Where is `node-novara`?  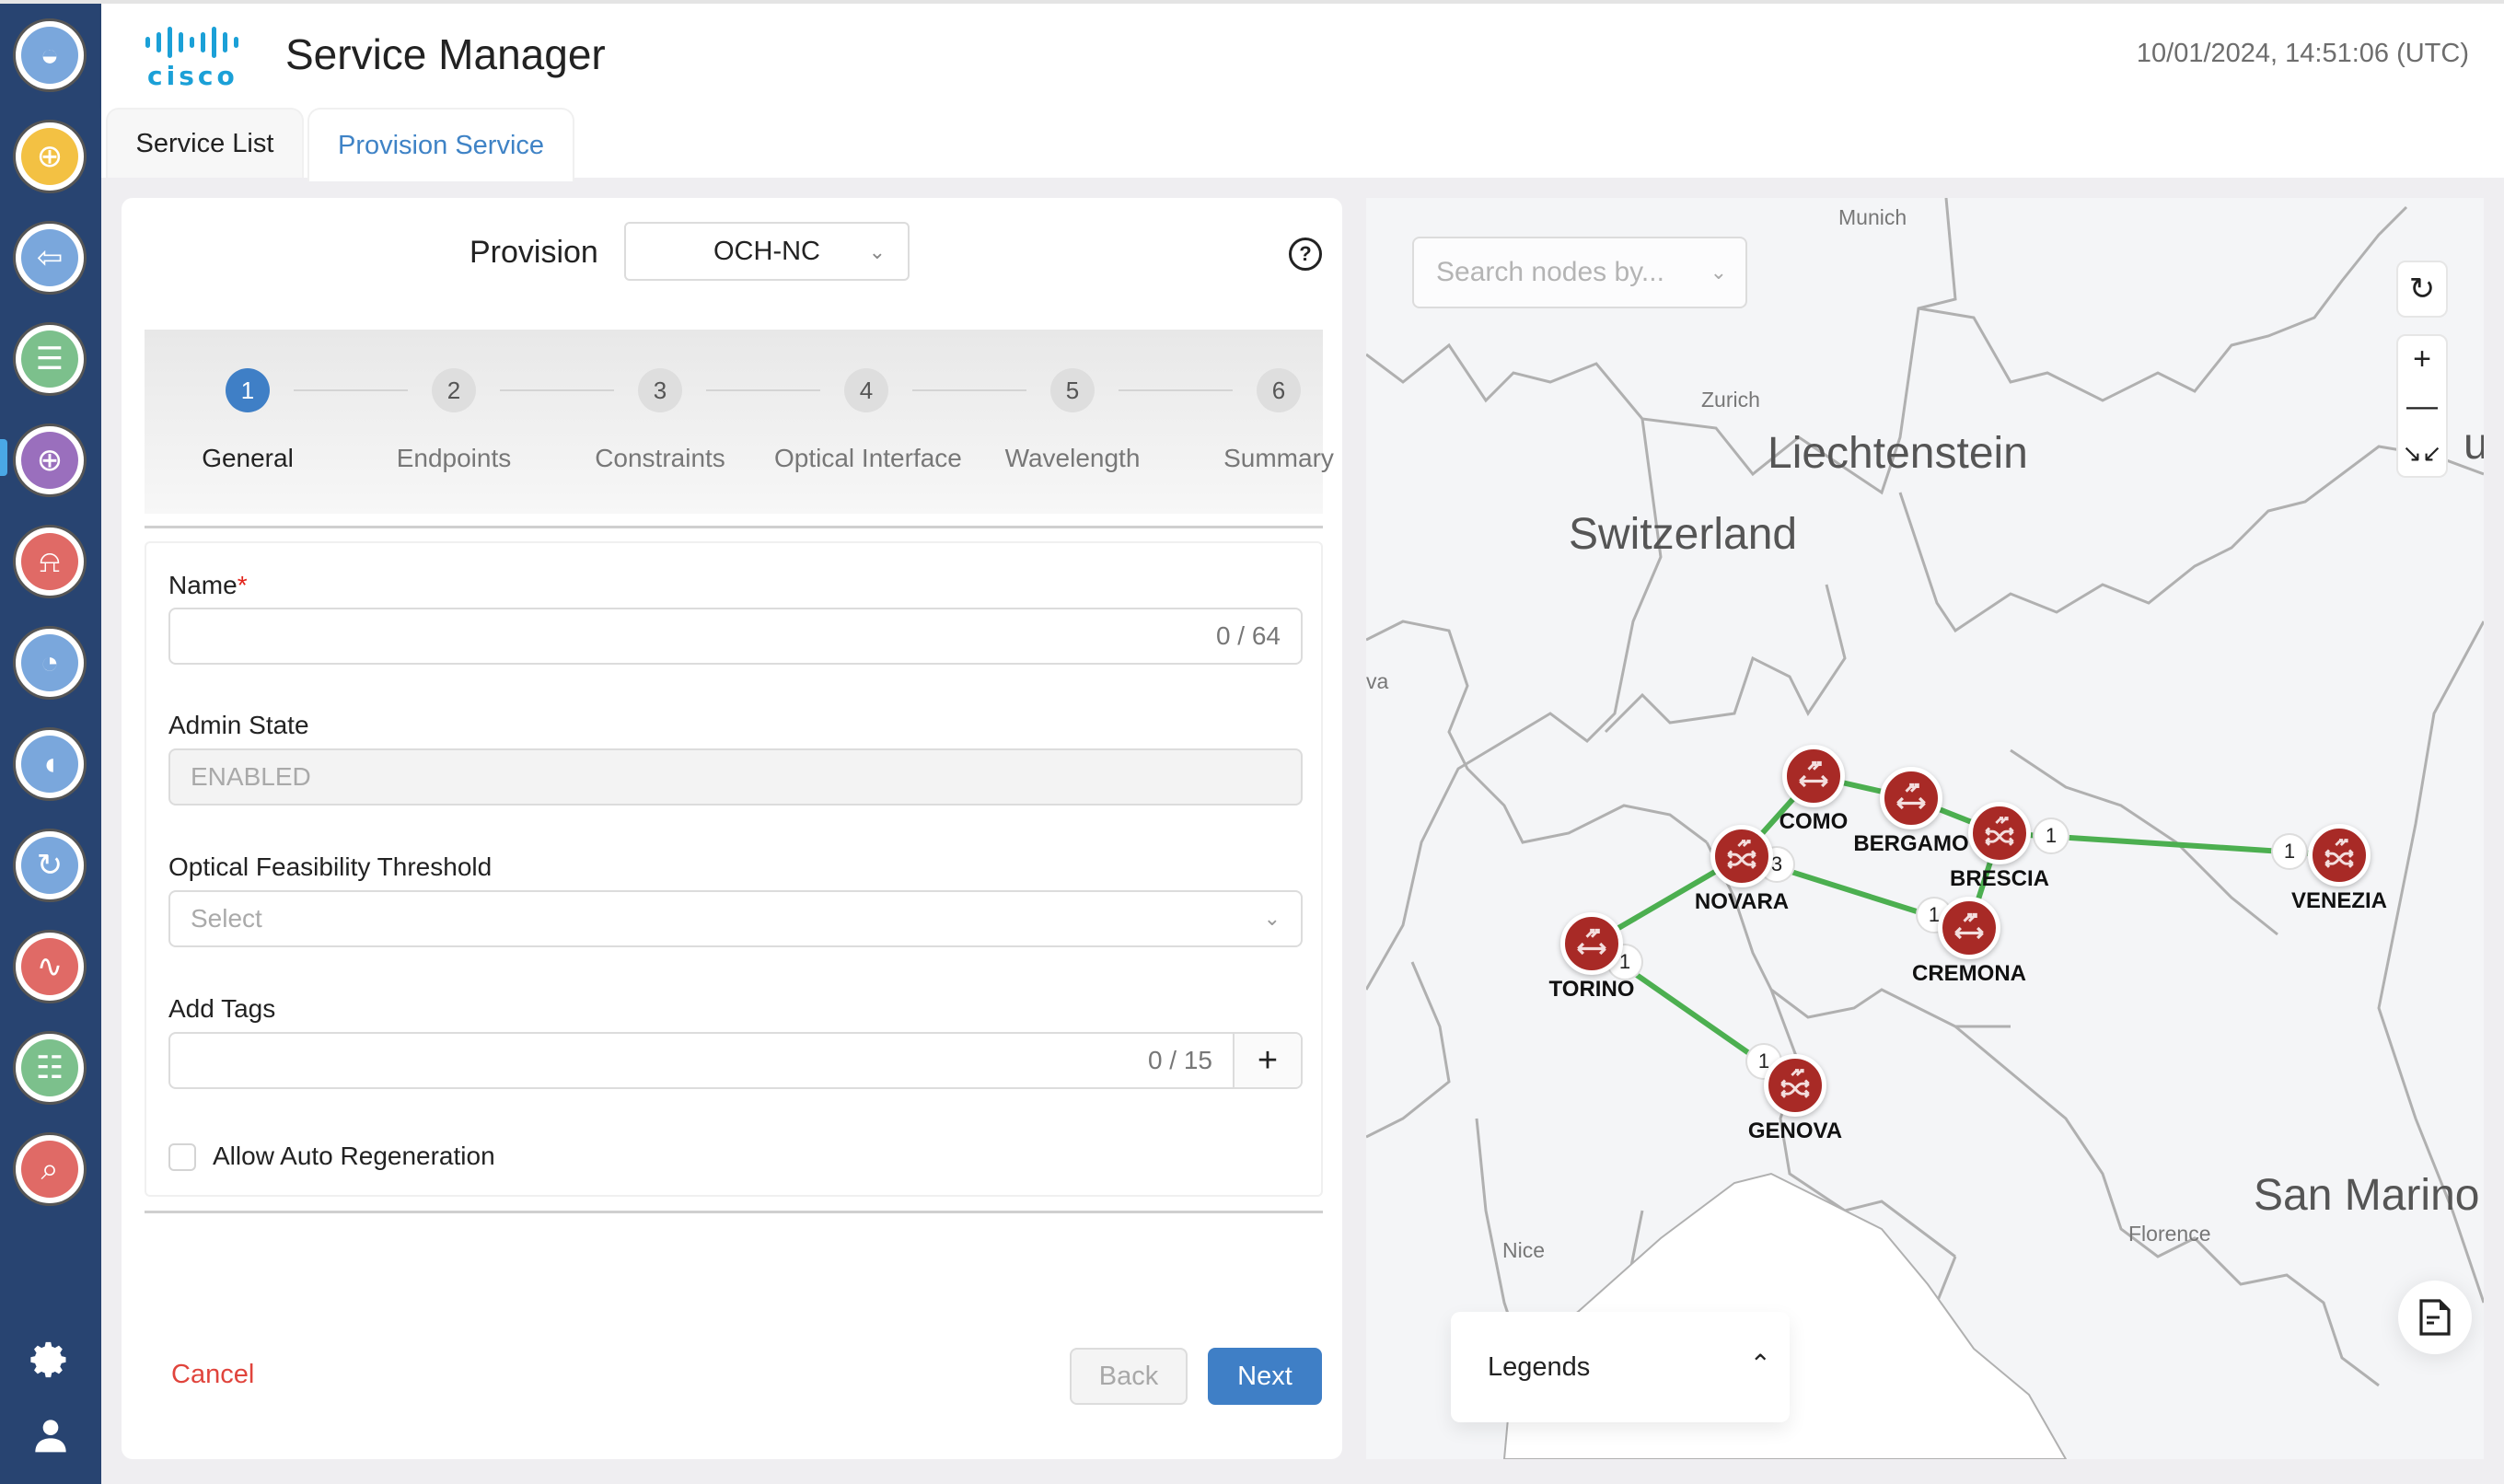 node-novara is located at coordinates (1741, 856).